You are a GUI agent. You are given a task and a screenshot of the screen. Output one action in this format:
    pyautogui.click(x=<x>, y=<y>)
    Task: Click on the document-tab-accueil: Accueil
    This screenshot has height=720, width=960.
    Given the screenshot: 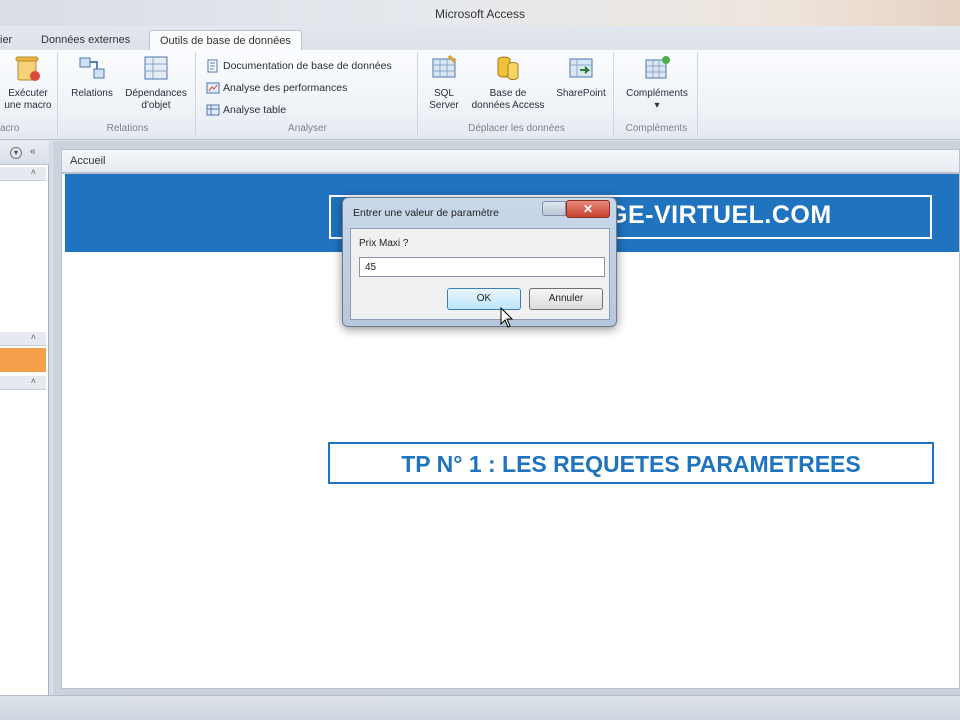 What is the action you would take?
    pyautogui.click(x=510, y=161)
    